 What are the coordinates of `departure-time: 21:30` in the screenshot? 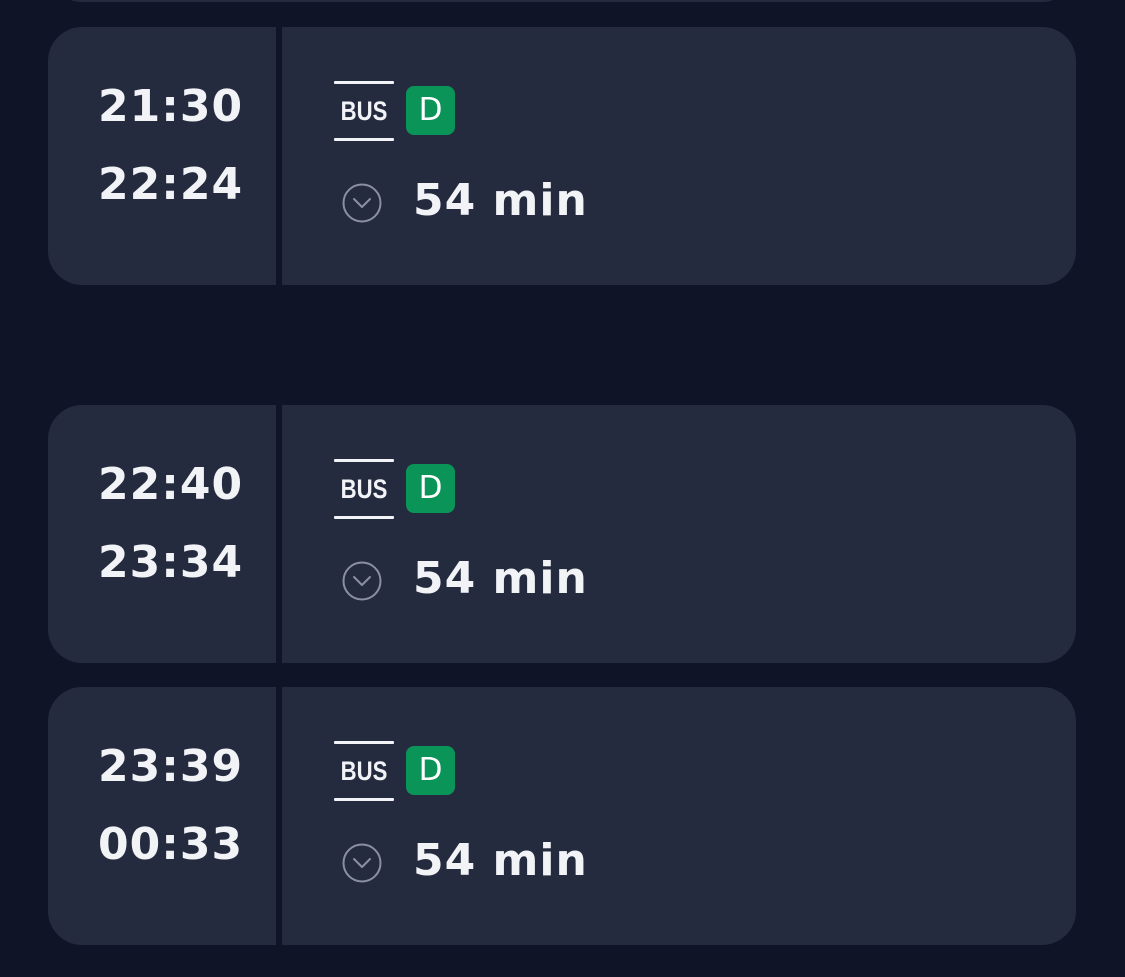 It's located at (171, 106).